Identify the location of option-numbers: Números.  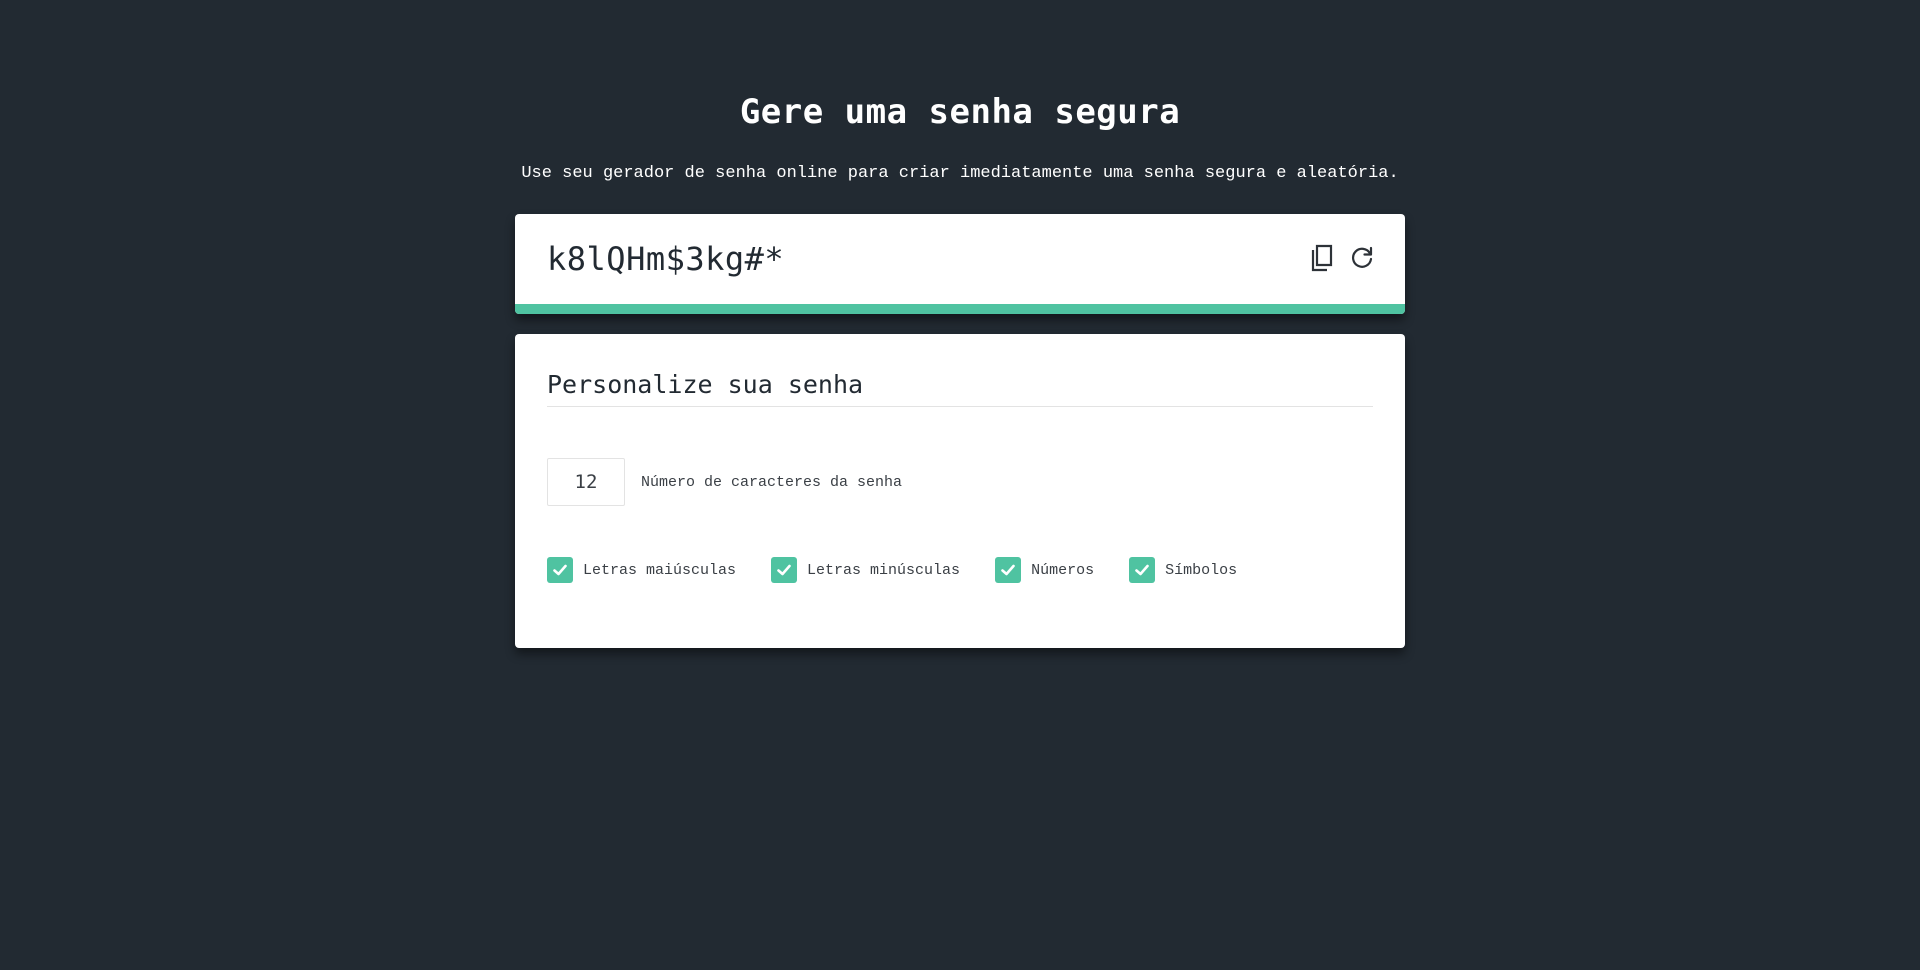
(1044, 570).